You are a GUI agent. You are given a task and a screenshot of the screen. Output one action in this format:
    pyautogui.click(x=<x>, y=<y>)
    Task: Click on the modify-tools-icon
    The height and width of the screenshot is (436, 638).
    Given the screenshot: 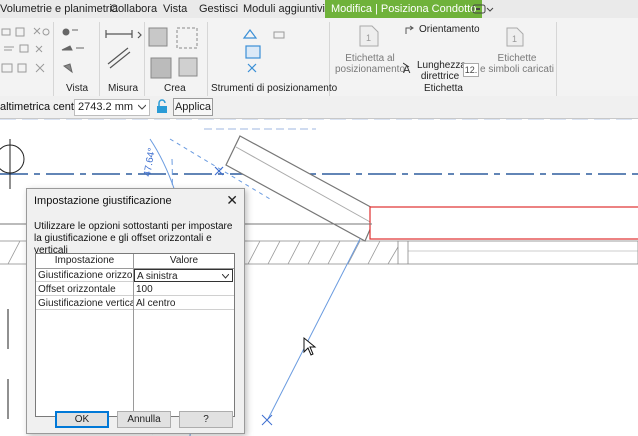 What is the action you would take?
    pyautogui.click(x=27, y=51)
    